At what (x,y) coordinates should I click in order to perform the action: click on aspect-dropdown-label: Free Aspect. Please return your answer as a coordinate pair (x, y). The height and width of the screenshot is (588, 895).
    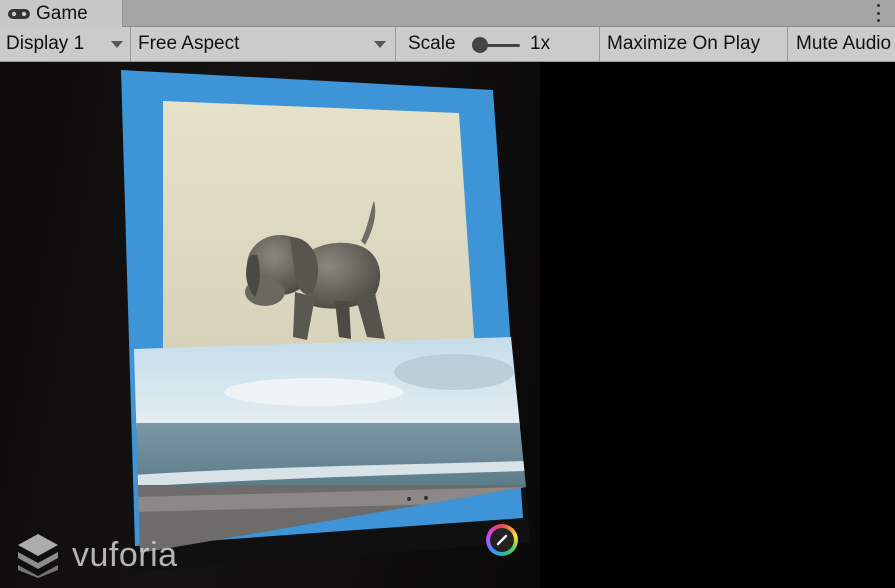
    Looking at the image, I should click on (189, 43).